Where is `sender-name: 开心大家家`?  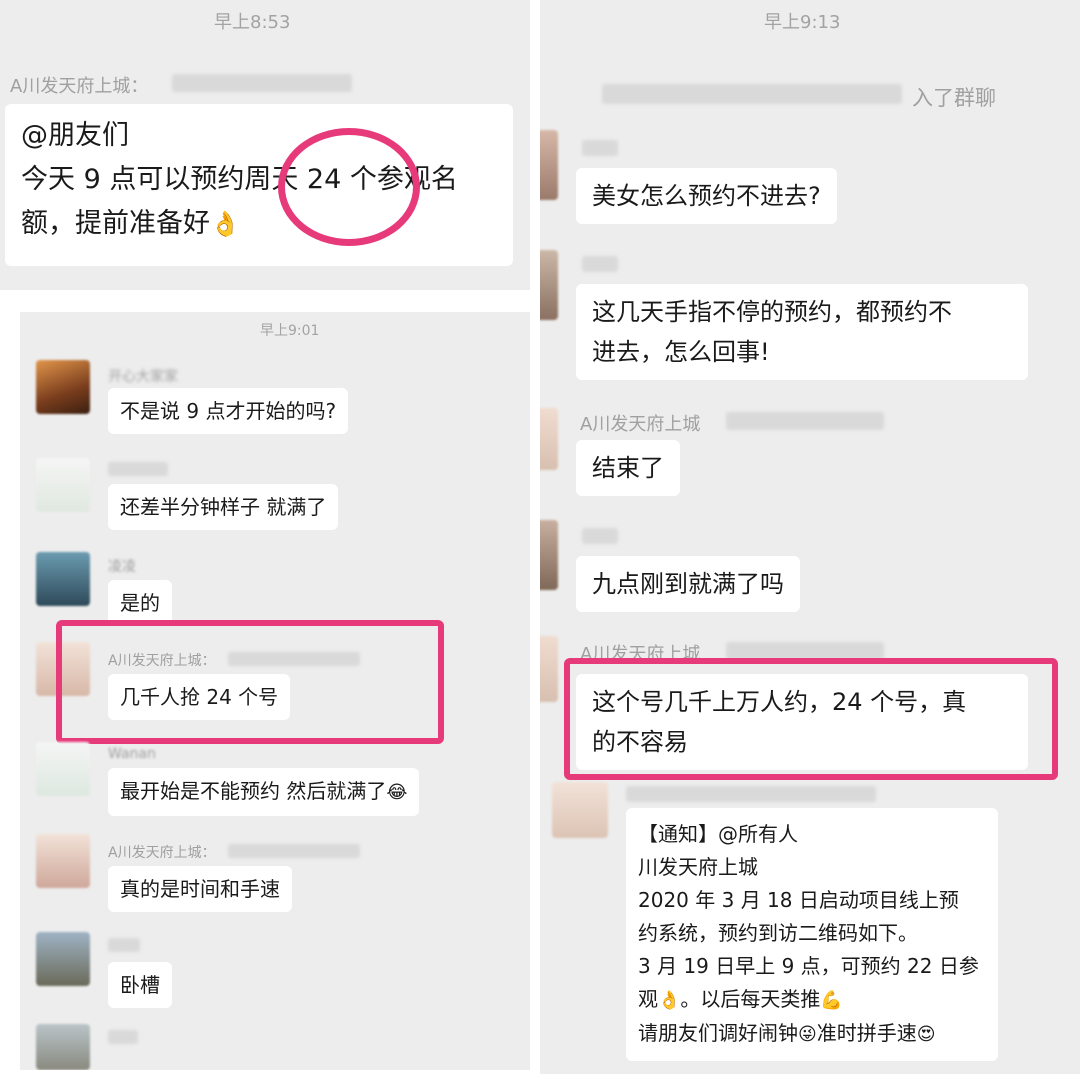
sender-name: 开心大家家 is located at coordinates (143, 377).